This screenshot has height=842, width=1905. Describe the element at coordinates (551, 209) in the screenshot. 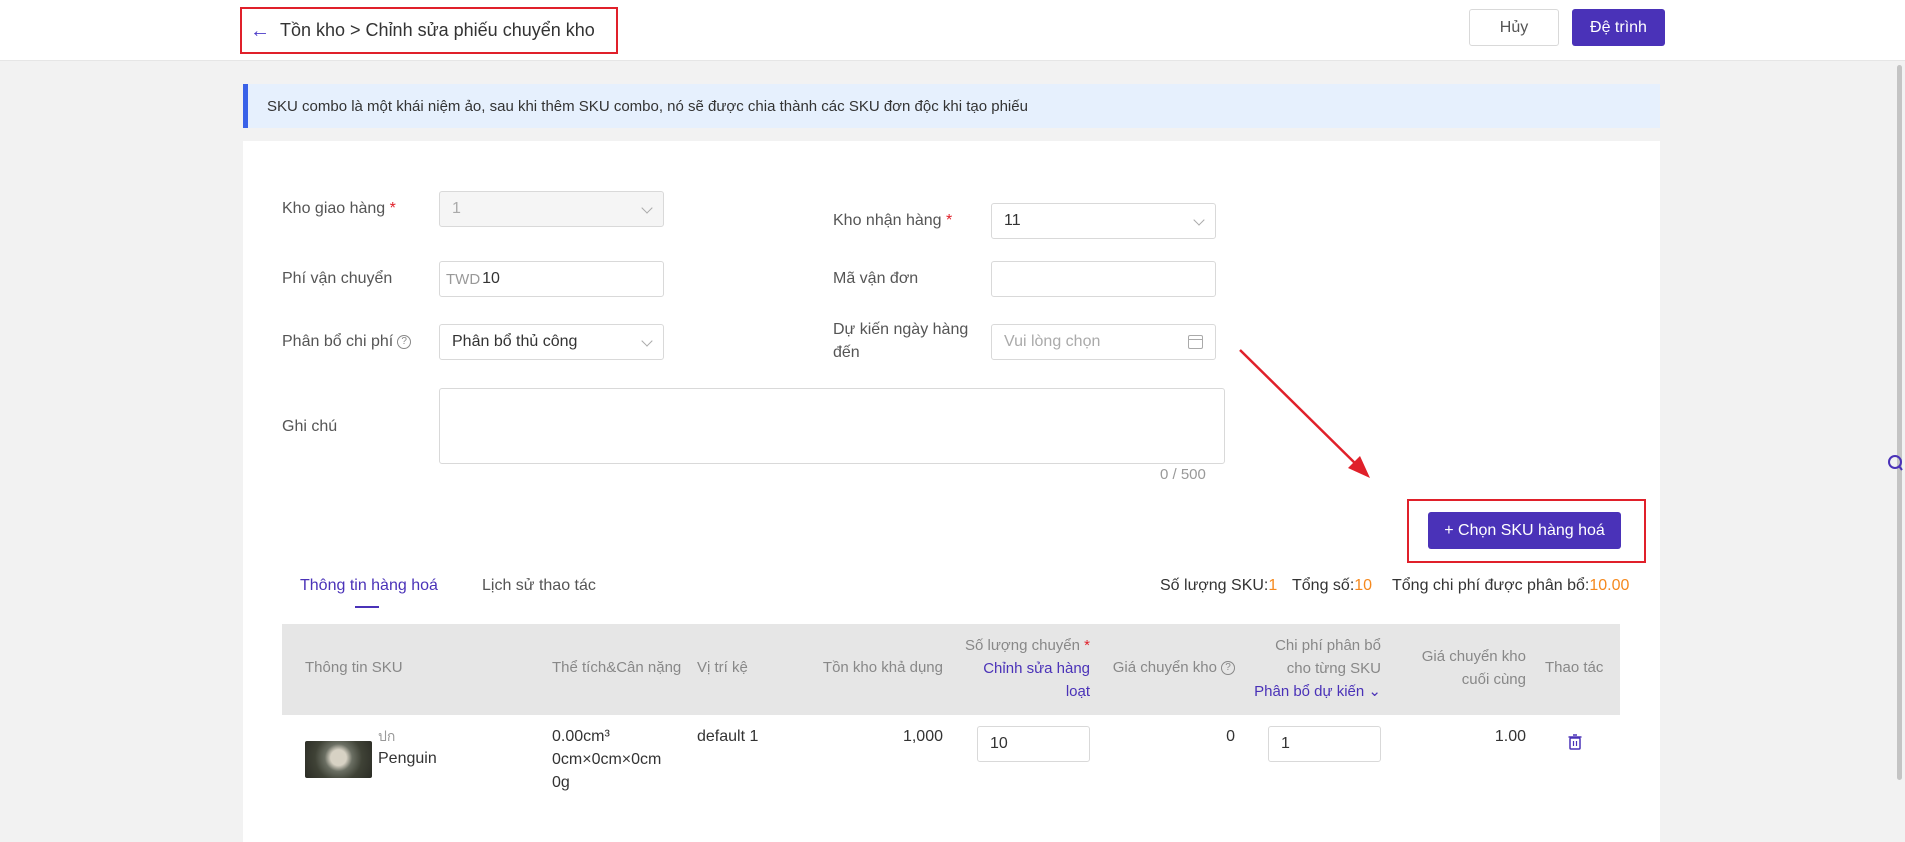

I see `ship-warehouse-select: 1` at that location.